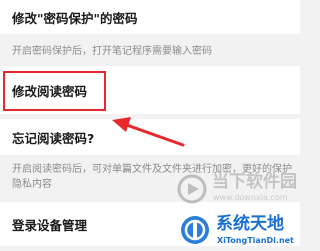  I want to click on protection-password-description: 开启密码保护后，打开笔记程序需要输入密码, so click(112, 51).